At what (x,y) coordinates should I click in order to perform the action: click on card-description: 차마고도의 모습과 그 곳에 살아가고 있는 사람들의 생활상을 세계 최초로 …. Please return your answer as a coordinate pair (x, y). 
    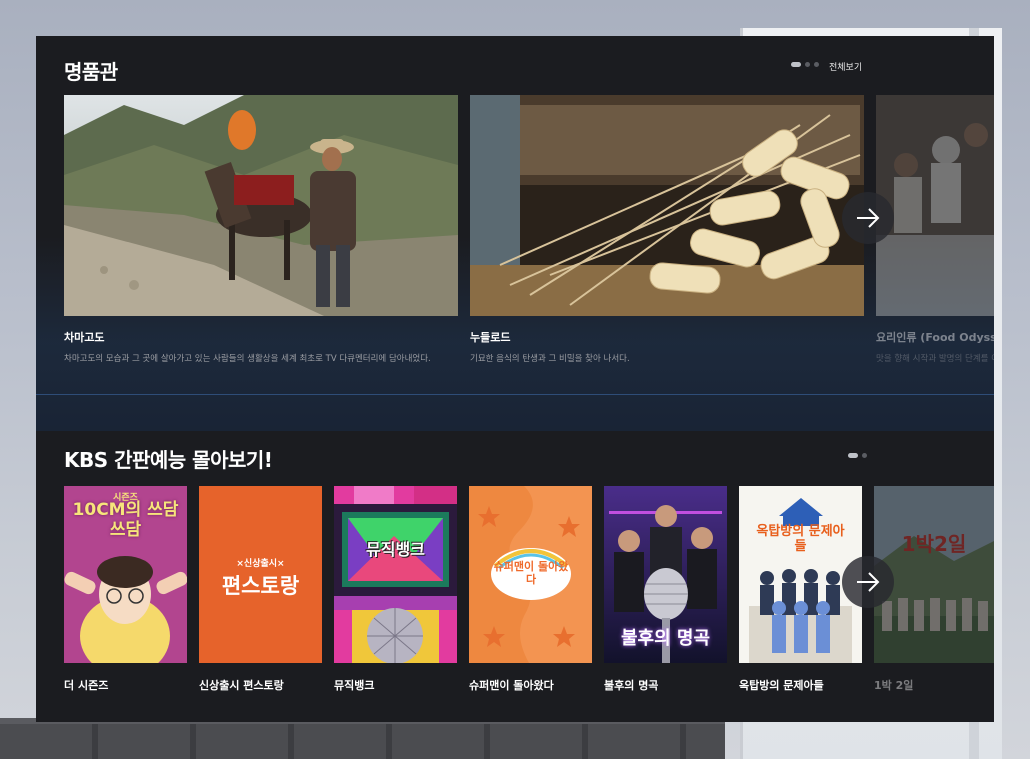
    Looking at the image, I should click on (247, 359).